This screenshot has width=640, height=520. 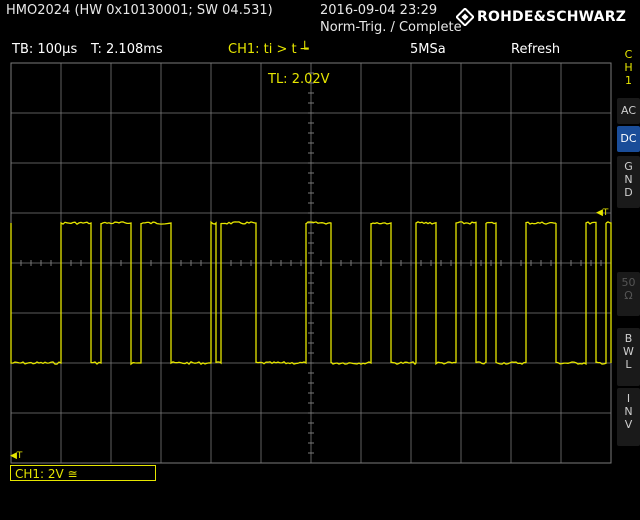 What do you see at coordinates (535, 49) in the screenshot?
I see `acquisition-mode-readout: Refresh` at bounding box center [535, 49].